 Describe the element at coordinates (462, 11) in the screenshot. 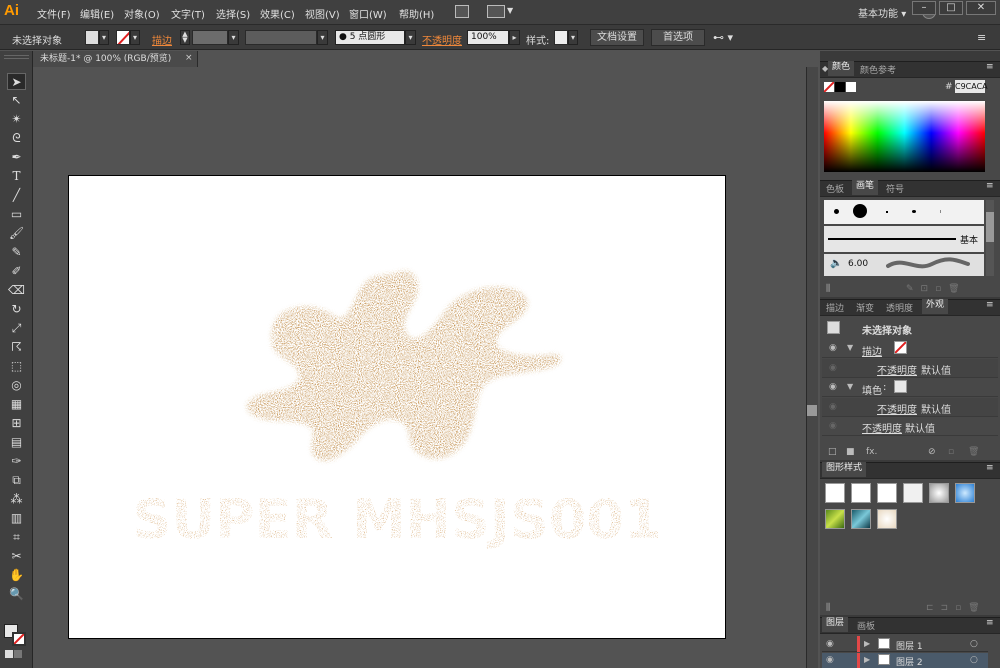

I see `bridge-icon` at that location.